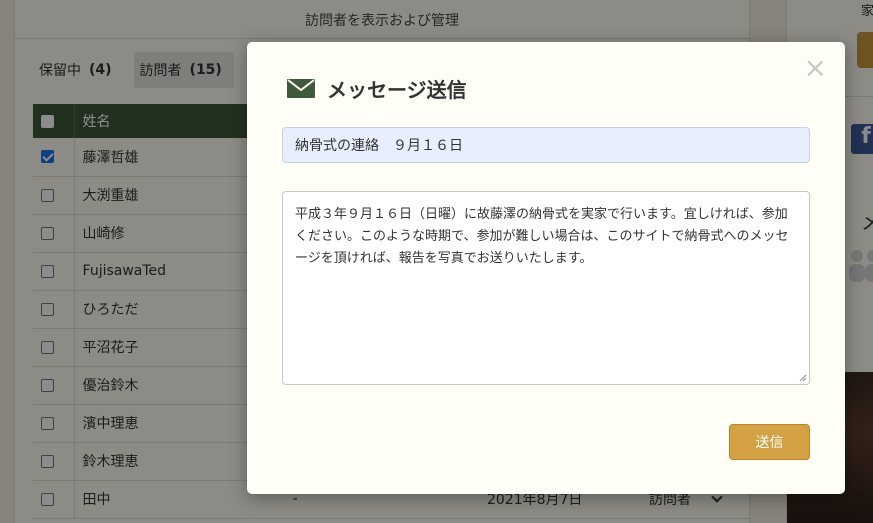 This screenshot has height=523, width=873. I want to click on send-button: 送信, so click(769, 442).